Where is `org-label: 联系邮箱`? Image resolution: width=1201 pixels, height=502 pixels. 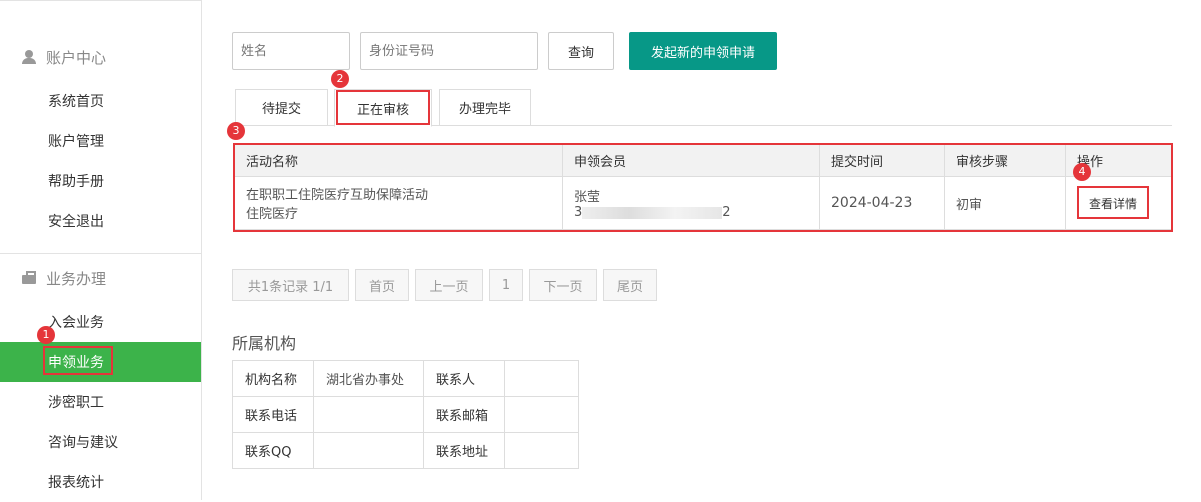
org-label: 联系邮箱 is located at coordinates (464, 414).